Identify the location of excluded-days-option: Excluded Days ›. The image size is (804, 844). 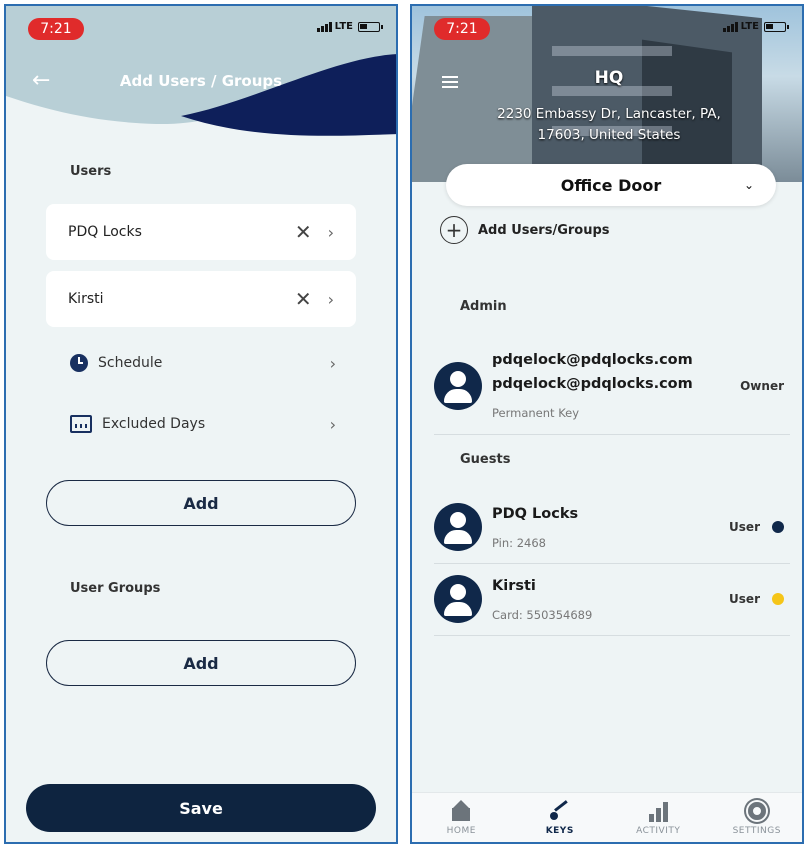
(203, 424).